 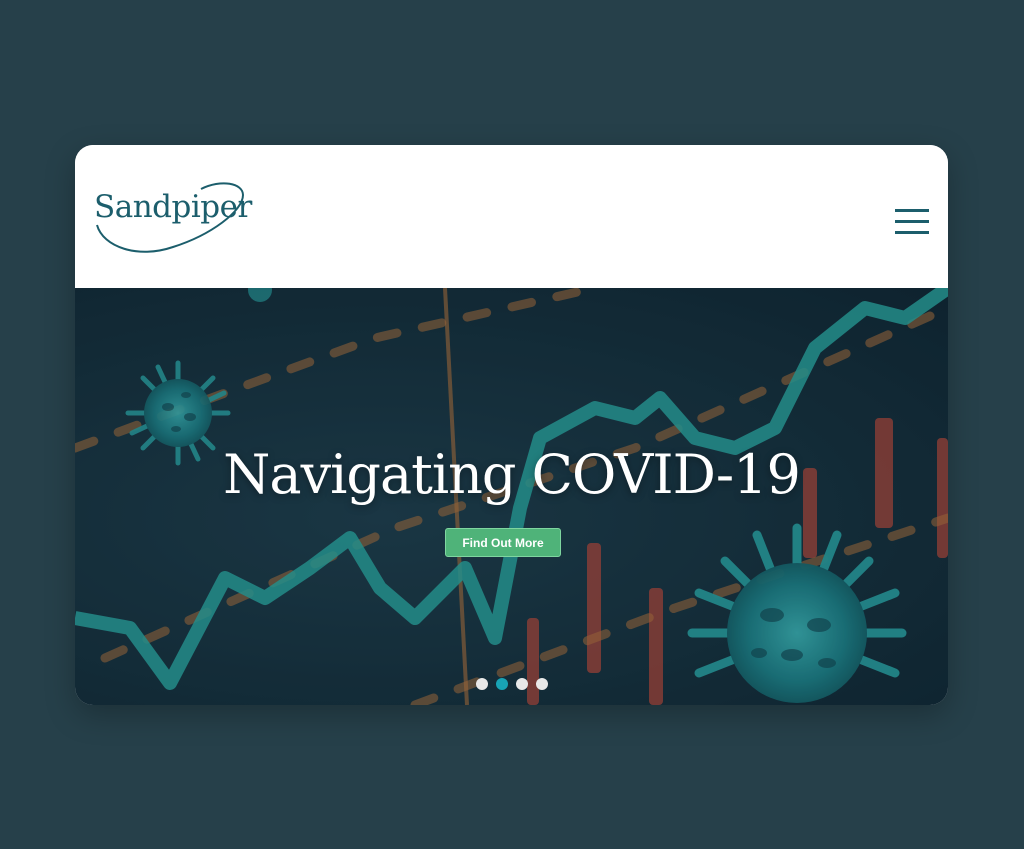 What do you see at coordinates (912, 232) in the screenshot?
I see `menu-bar-bottom` at bounding box center [912, 232].